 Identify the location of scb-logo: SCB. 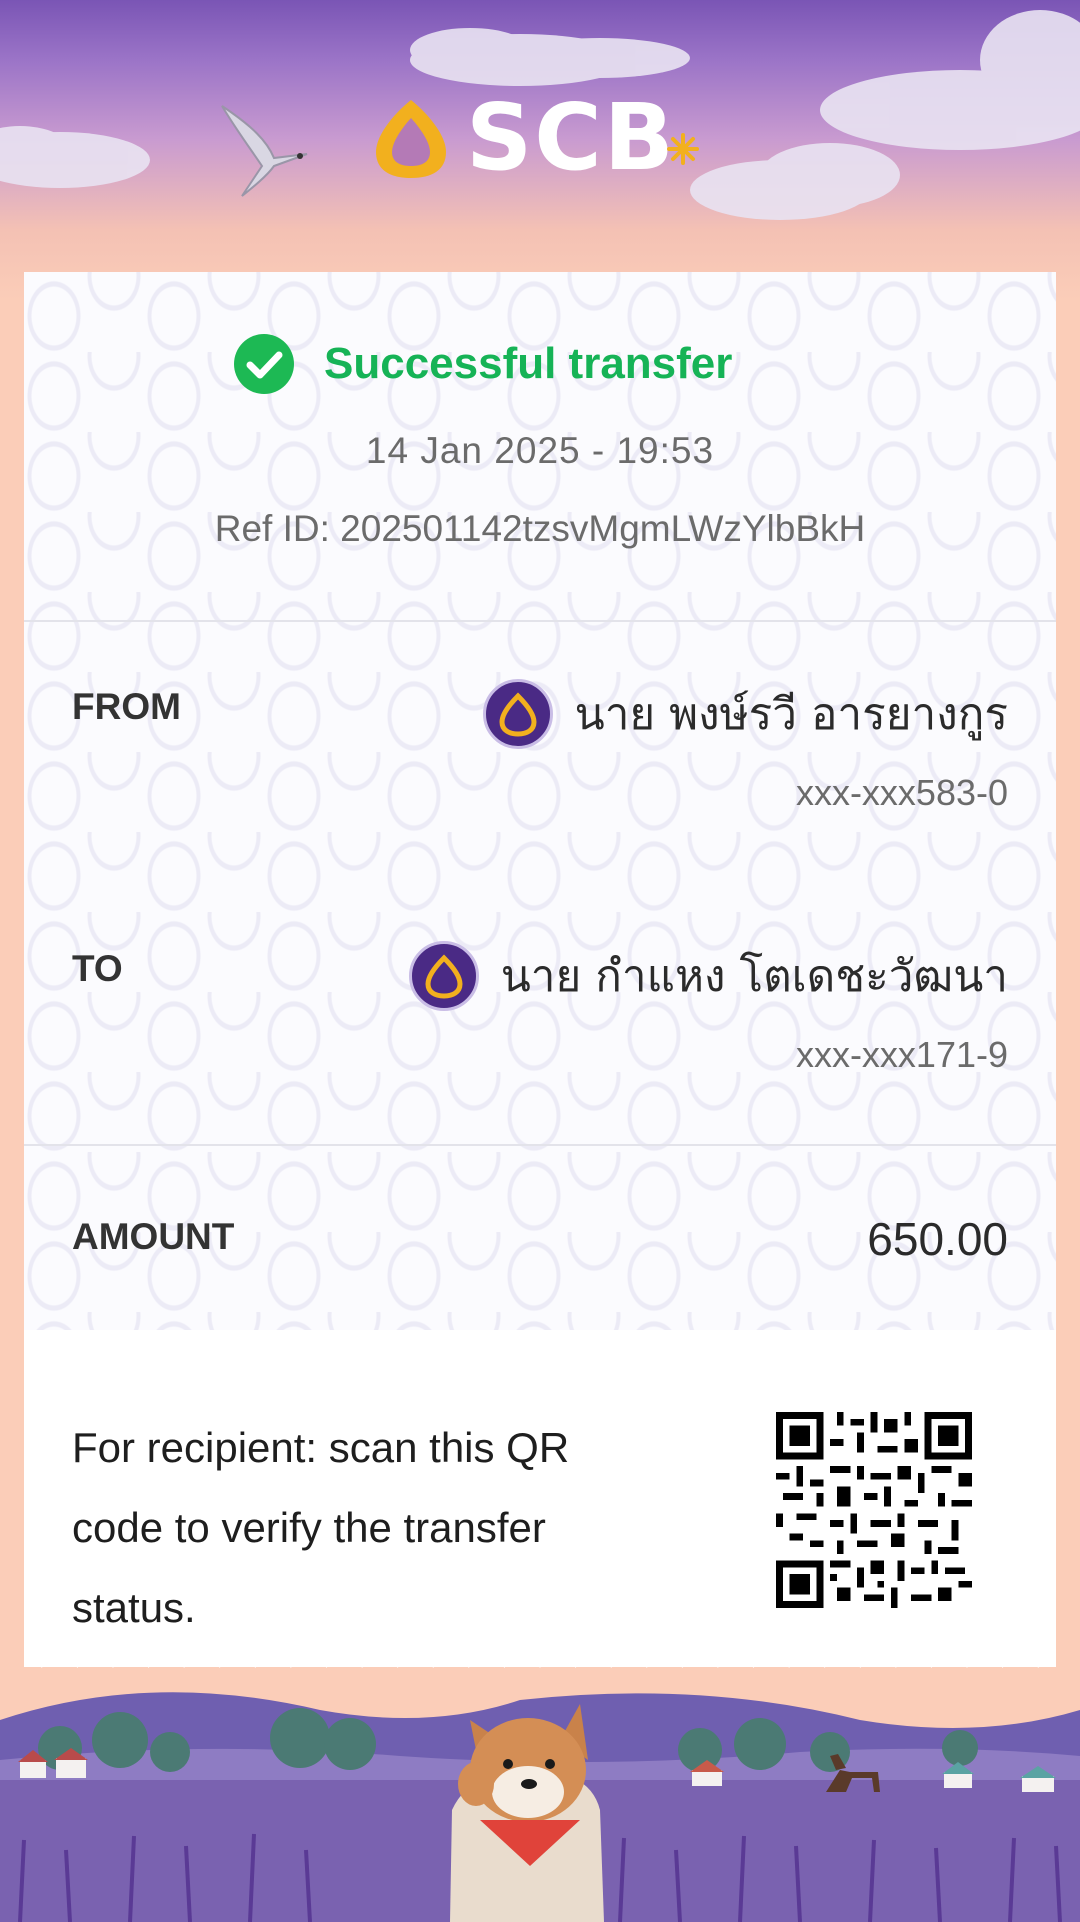
(546, 138).